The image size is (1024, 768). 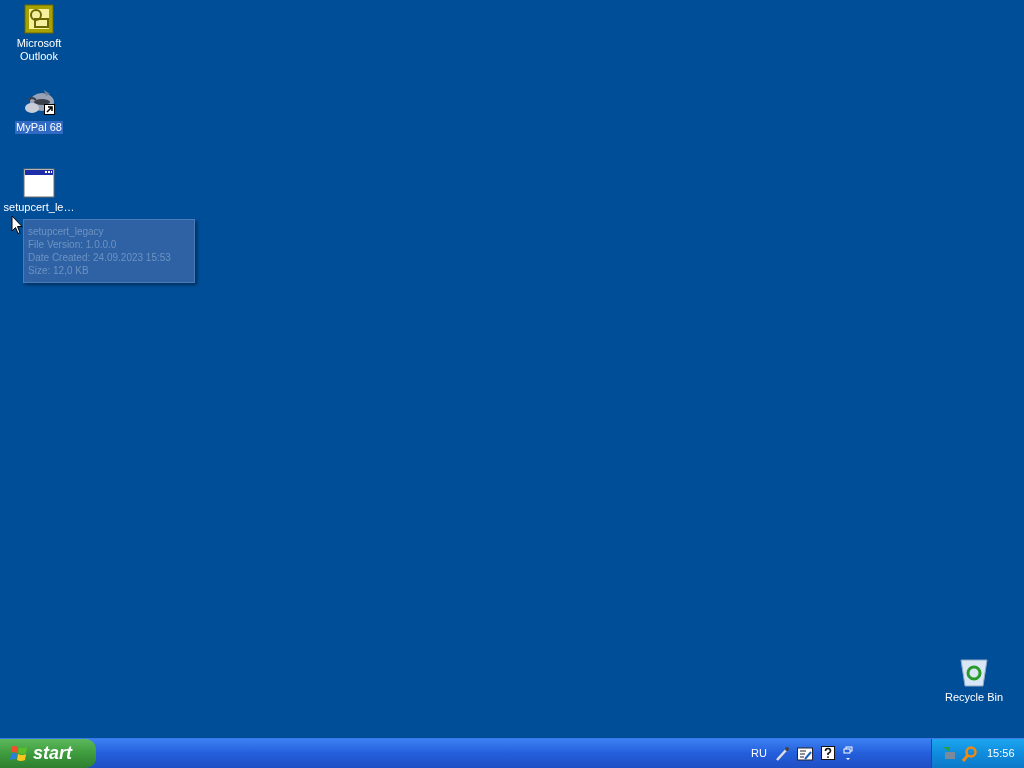 I want to click on window-icon, so click(x=39, y=183).